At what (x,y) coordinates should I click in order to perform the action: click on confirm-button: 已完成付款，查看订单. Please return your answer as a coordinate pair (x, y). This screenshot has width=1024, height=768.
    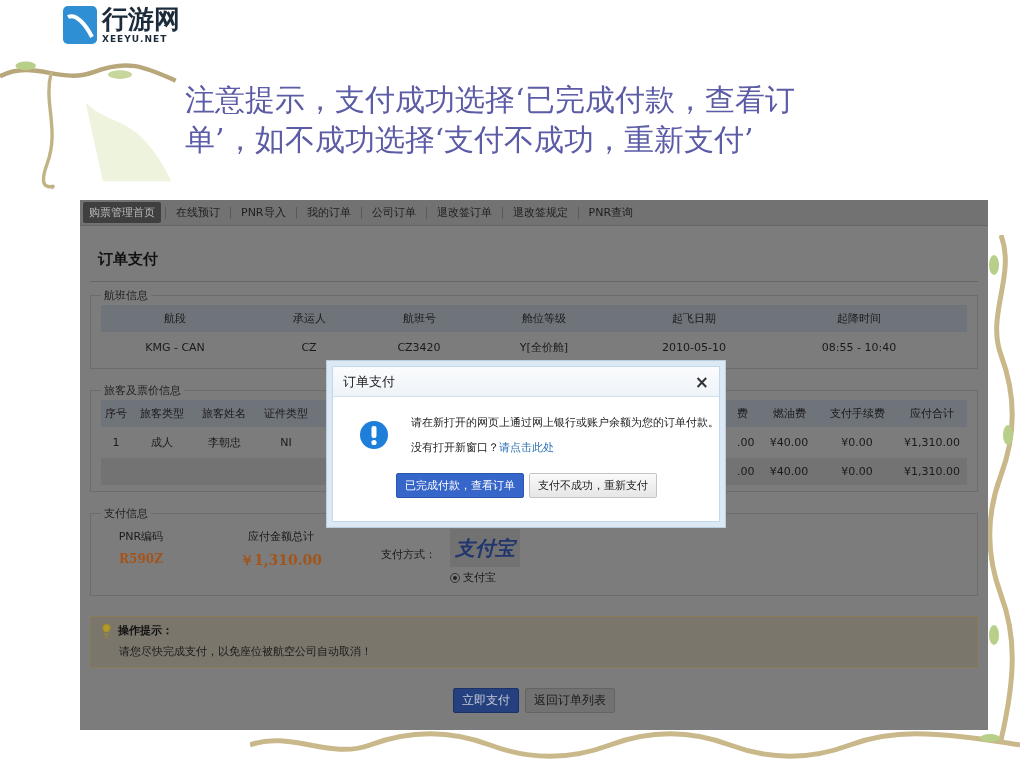
    Looking at the image, I should click on (459, 485).